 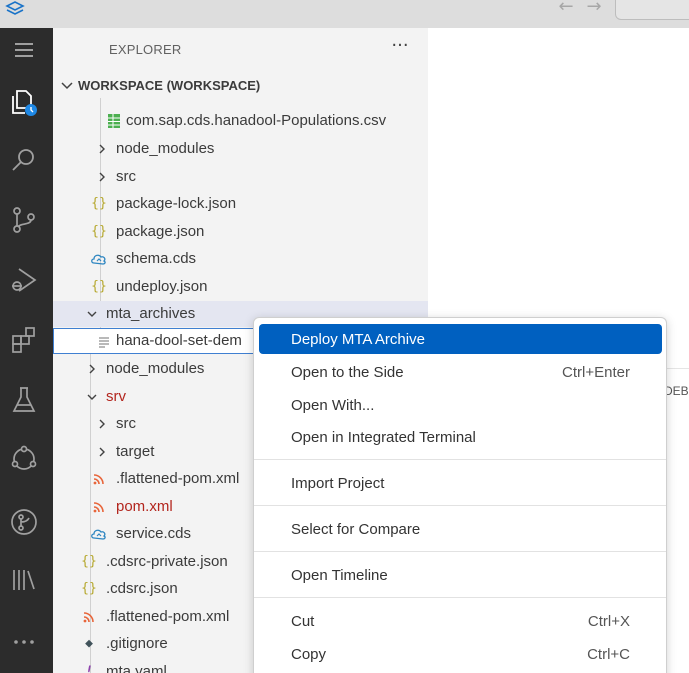 What do you see at coordinates (89, 668) in the screenshot?
I see `yaml-icon: !` at bounding box center [89, 668].